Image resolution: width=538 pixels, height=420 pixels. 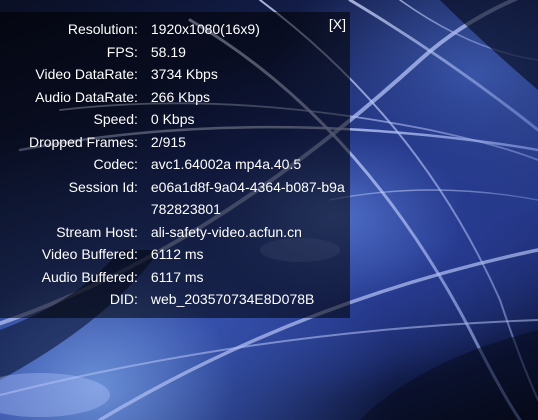 What do you see at coordinates (83, 141) in the screenshot?
I see `stat-label: Dropped Frames:` at bounding box center [83, 141].